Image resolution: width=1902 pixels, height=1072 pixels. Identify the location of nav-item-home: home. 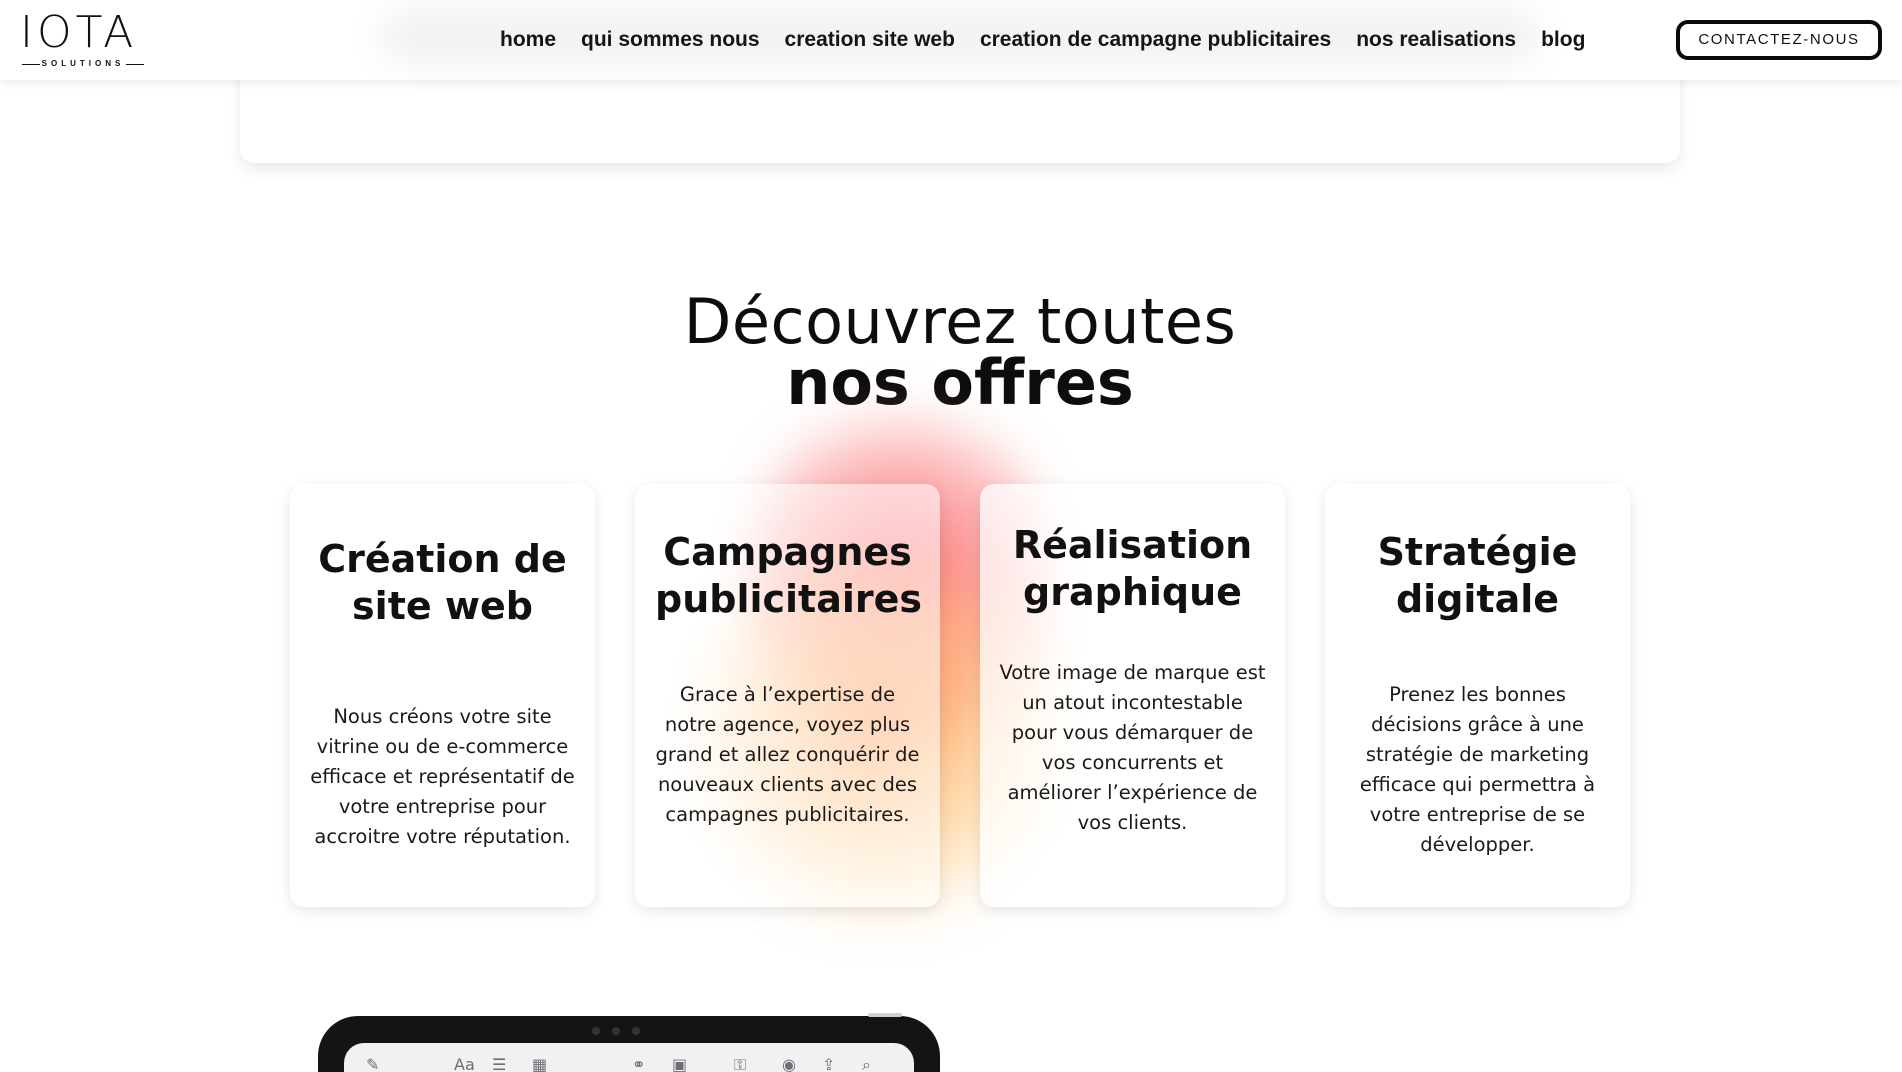
(528, 40).